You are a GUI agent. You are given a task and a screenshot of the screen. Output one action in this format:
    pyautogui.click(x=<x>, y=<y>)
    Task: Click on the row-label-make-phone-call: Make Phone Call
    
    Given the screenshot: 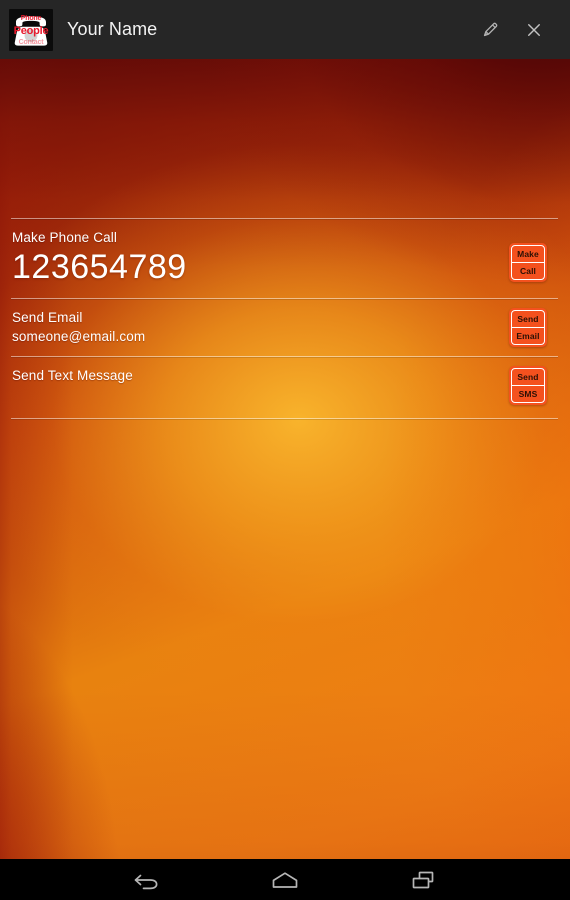 What is the action you would take?
    pyautogui.click(x=65, y=237)
    